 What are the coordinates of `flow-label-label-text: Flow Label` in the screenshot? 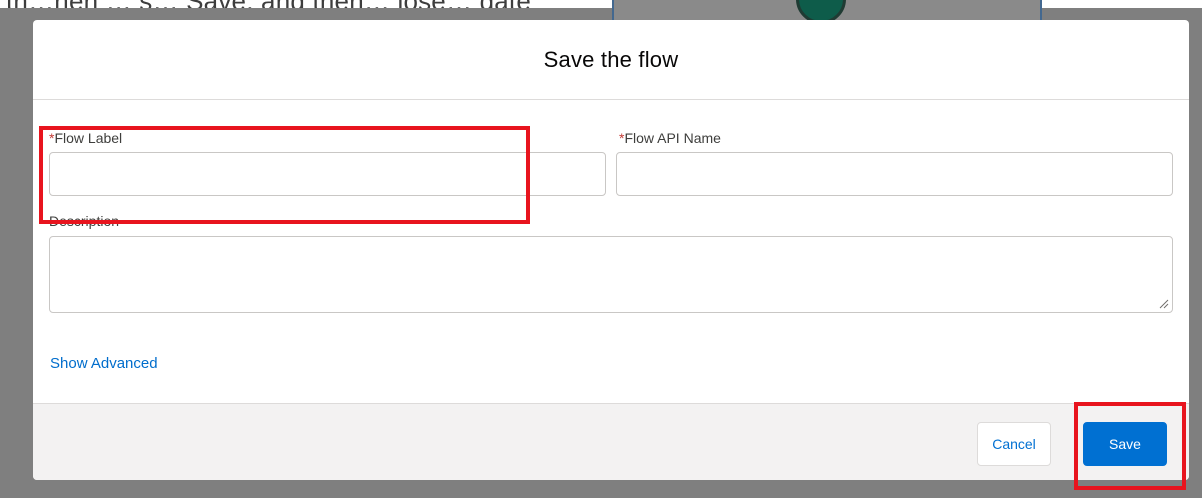 It's located at (88, 138).